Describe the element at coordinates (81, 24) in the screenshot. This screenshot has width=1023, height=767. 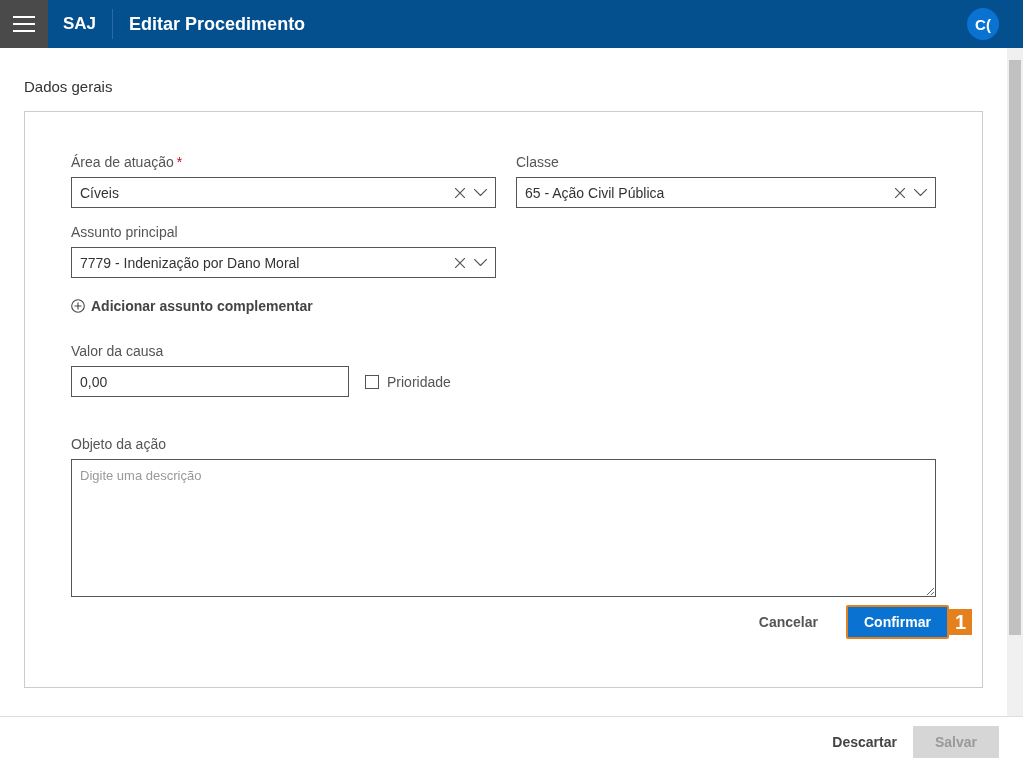
I see `app-name: SAJ` at that location.